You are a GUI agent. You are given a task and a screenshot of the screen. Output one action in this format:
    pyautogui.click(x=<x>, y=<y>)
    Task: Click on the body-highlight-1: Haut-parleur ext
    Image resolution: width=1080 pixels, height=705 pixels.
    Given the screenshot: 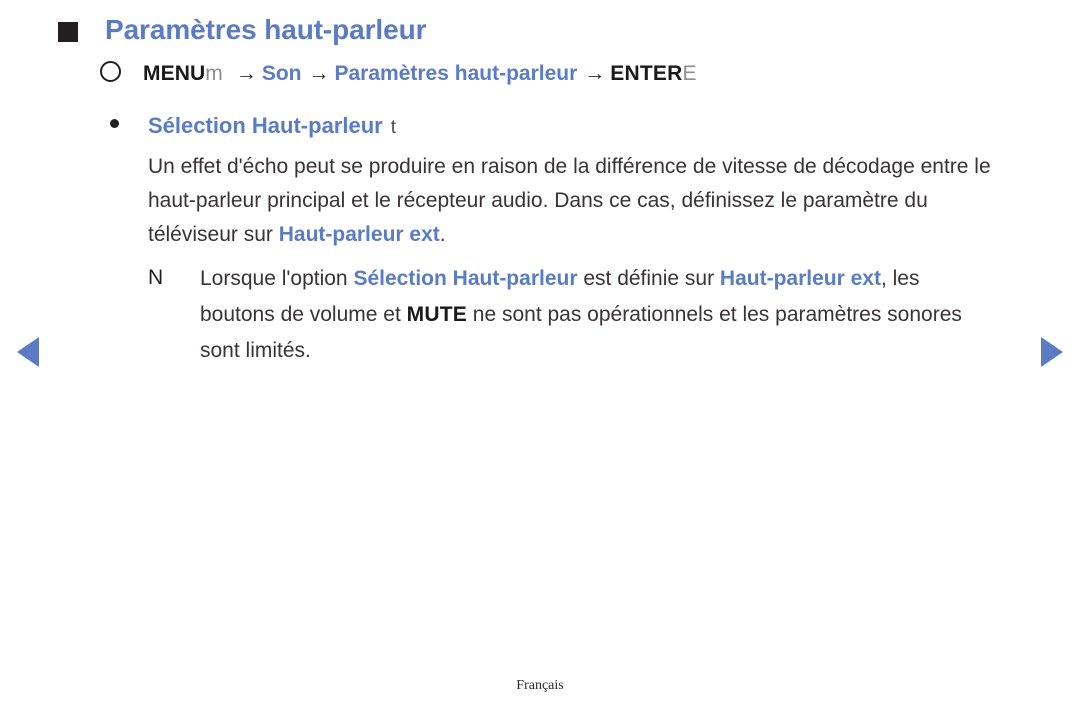 What is the action you would take?
    pyautogui.click(x=359, y=234)
    